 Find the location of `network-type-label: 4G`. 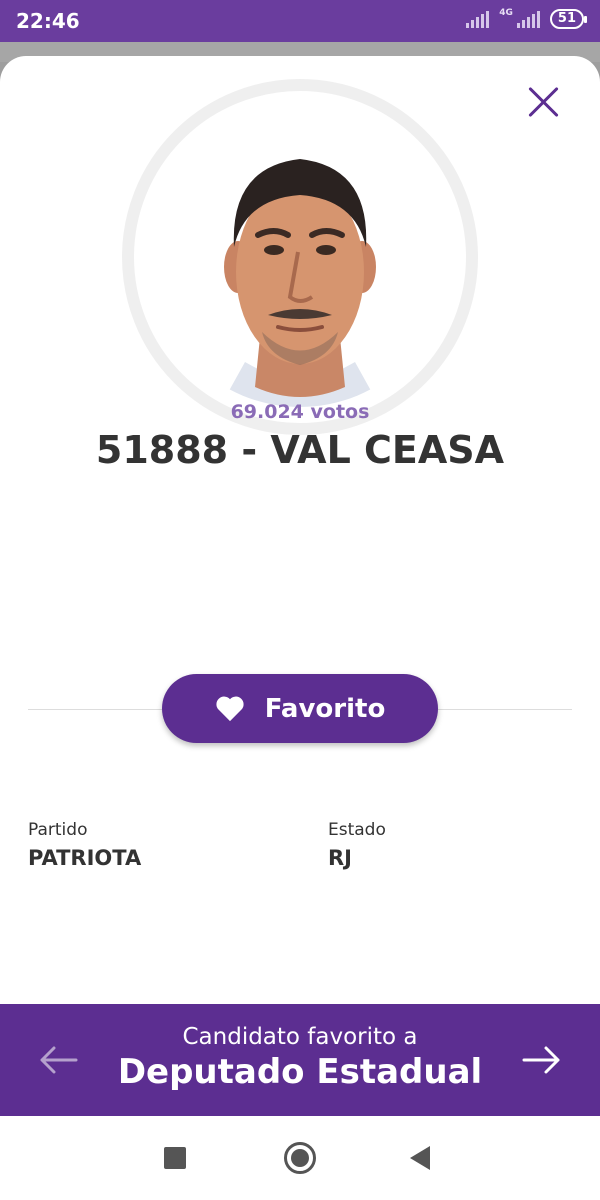

network-type-label: 4G is located at coordinates (506, 13).